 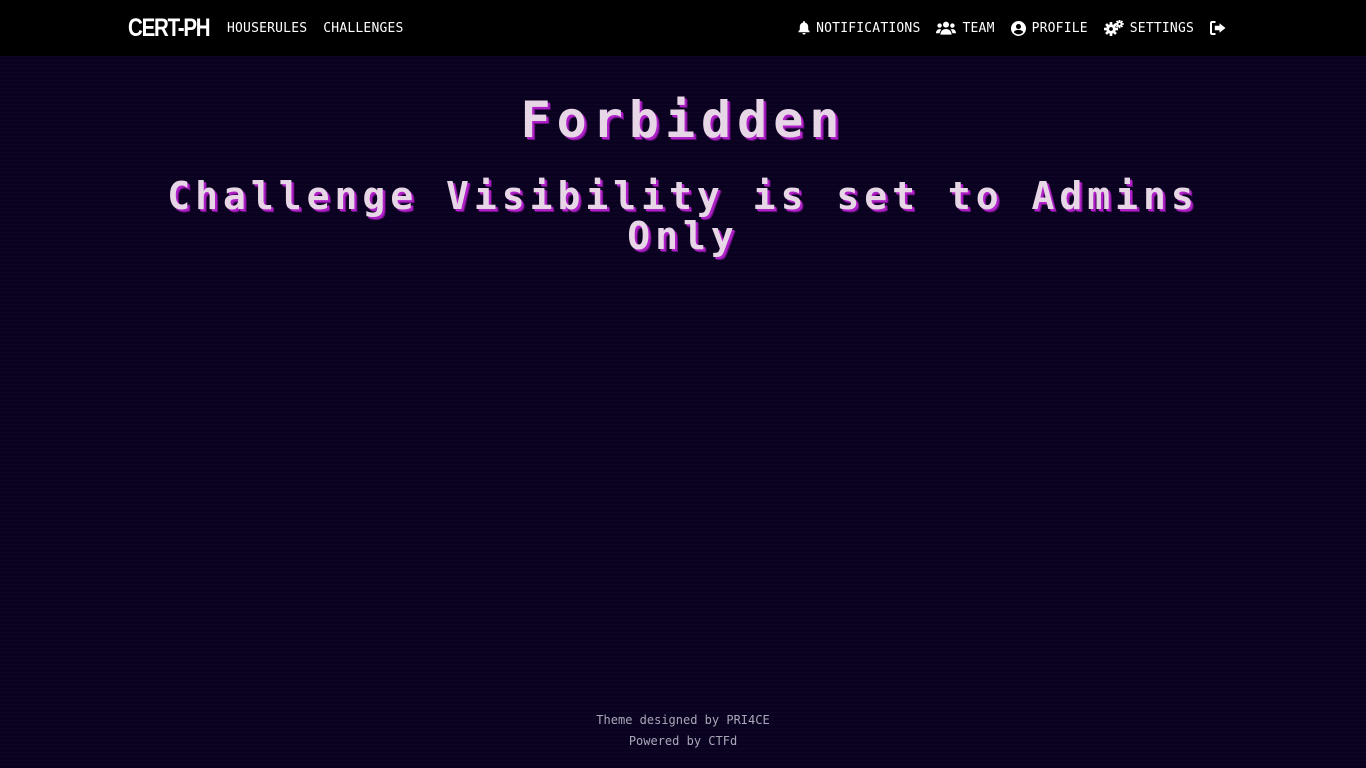 I want to click on nav-link-team: TEAM, so click(x=965, y=28).